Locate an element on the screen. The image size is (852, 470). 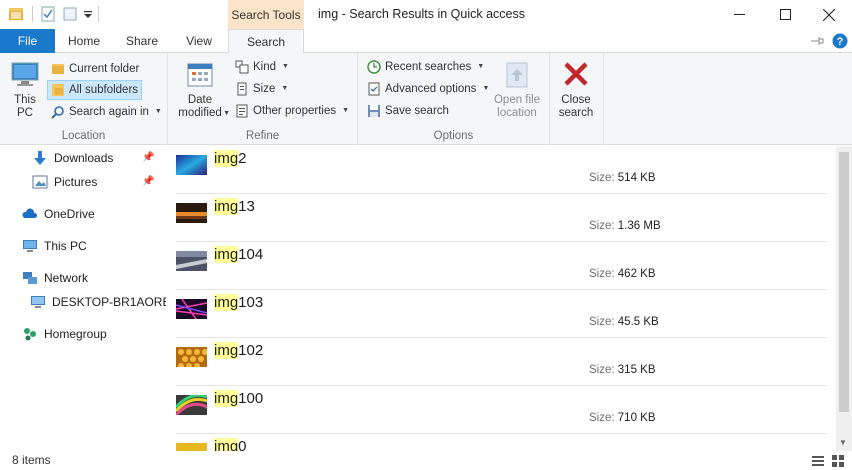
download-arrow-icon is located at coordinates (40, 158).